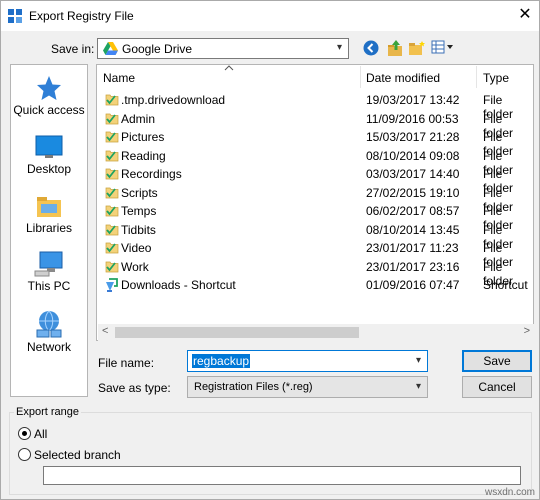  I want to click on close-icon: ✕, so click(525, 14).